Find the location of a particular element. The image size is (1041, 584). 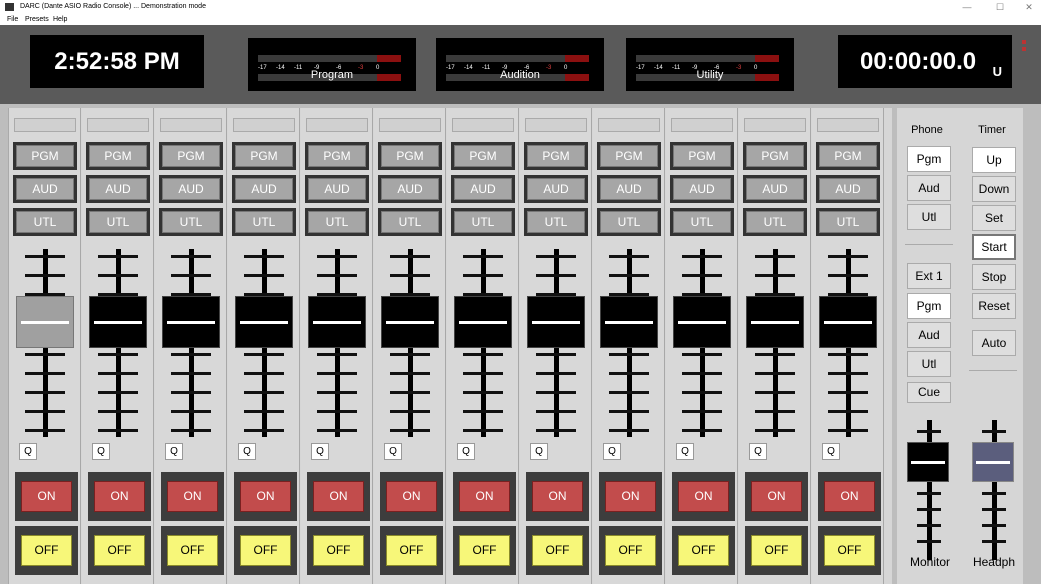

menu-help: Help is located at coordinates (60, 19).